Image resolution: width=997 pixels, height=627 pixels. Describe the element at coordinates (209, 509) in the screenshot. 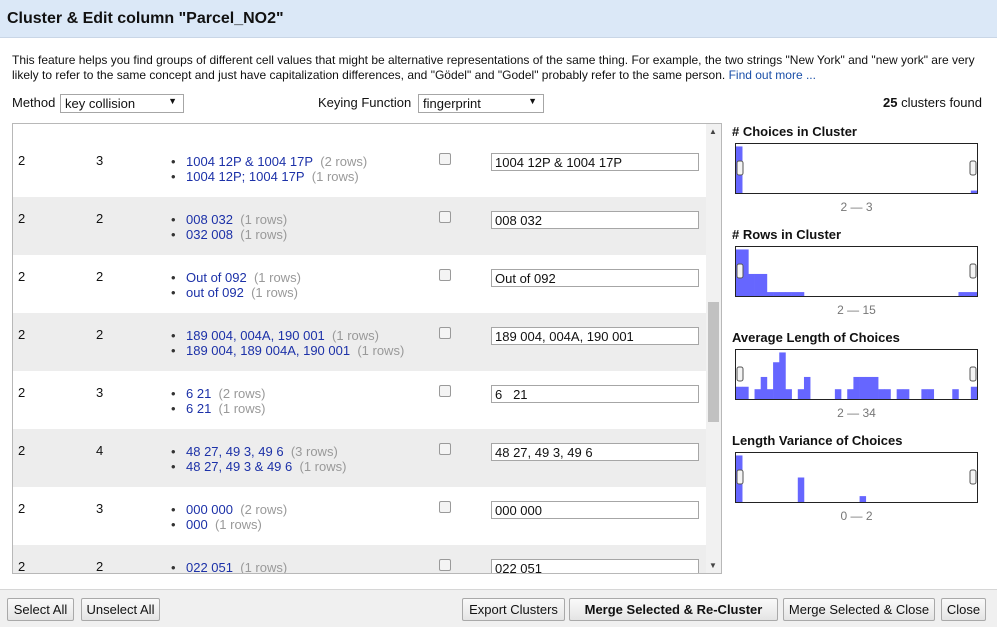

I see `choice-value-link: 000 000` at that location.